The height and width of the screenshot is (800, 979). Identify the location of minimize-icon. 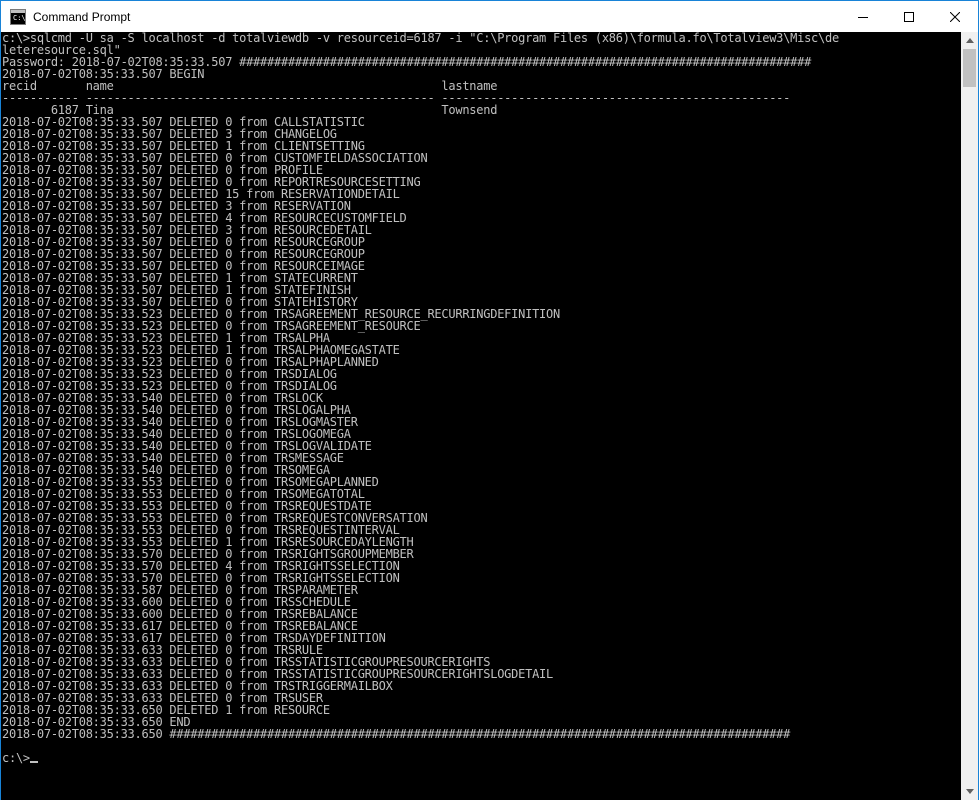
(863, 17).